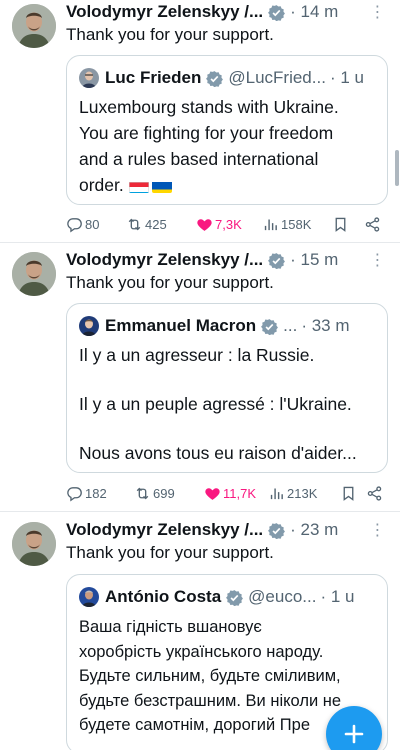  What do you see at coordinates (163, 596) in the screenshot?
I see `quote-author-name: António Costa` at bounding box center [163, 596].